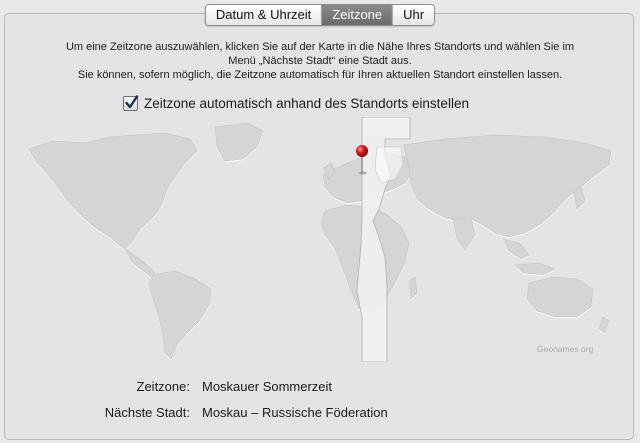 This screenshot has height=443, width=640. Describe the element at coordinates (565, 349) in the screenshot. I see `map-credit: Geonames.org` at that location.